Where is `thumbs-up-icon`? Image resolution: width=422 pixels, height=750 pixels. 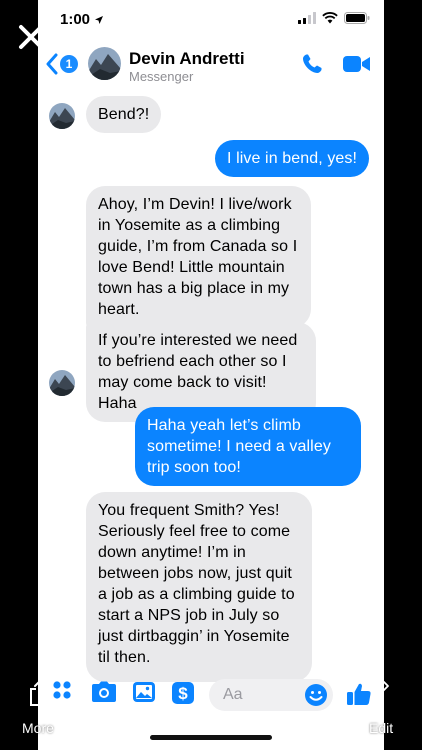
thumbs-up-icon is located at coordinates (359, 694).